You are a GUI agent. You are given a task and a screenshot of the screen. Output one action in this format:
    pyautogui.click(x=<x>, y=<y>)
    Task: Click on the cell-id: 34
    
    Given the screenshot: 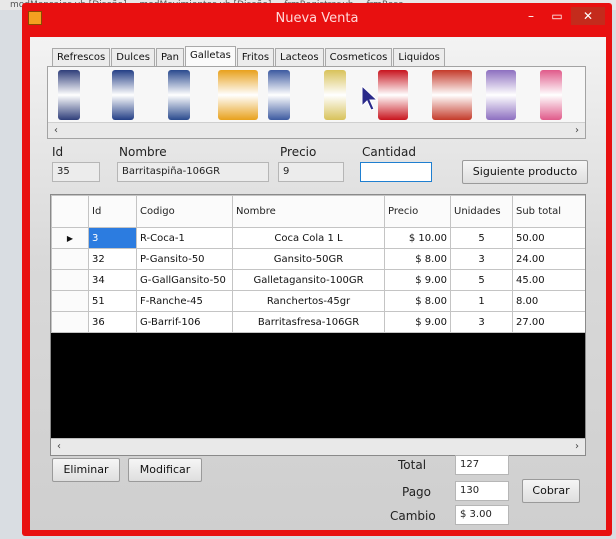 What is the action you would take?
    pyautogui.click(x=112, y=280)
    